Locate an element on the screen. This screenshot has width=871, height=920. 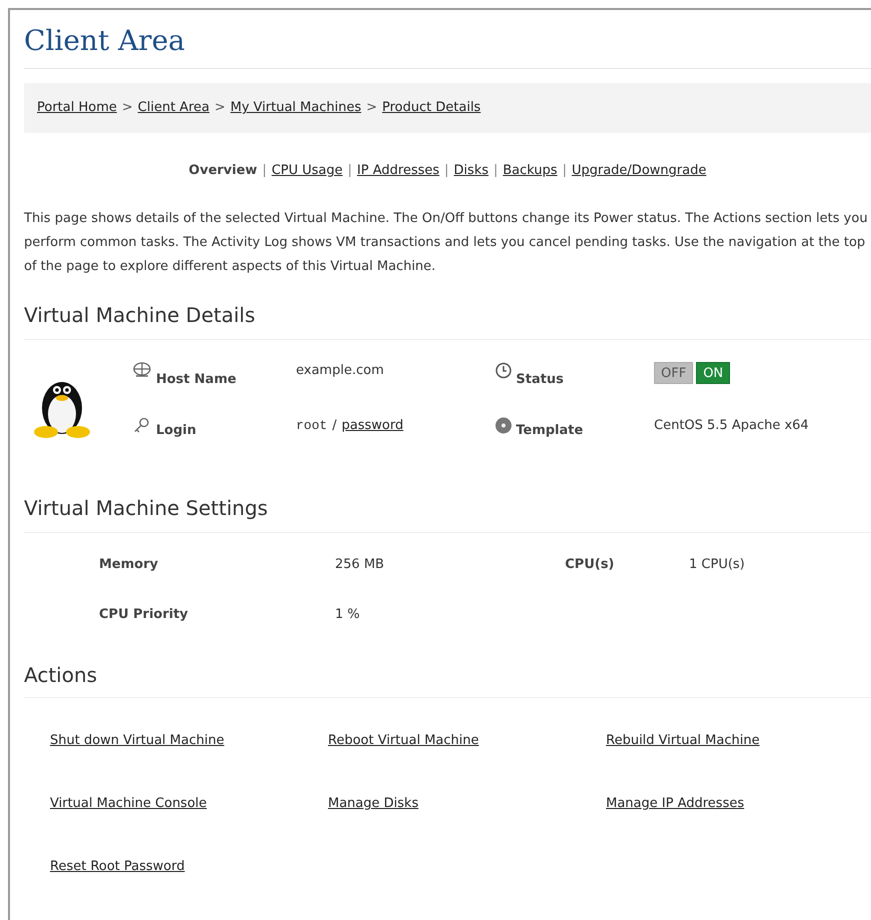
page-title: Client Area is located at coordinates (104, 41).